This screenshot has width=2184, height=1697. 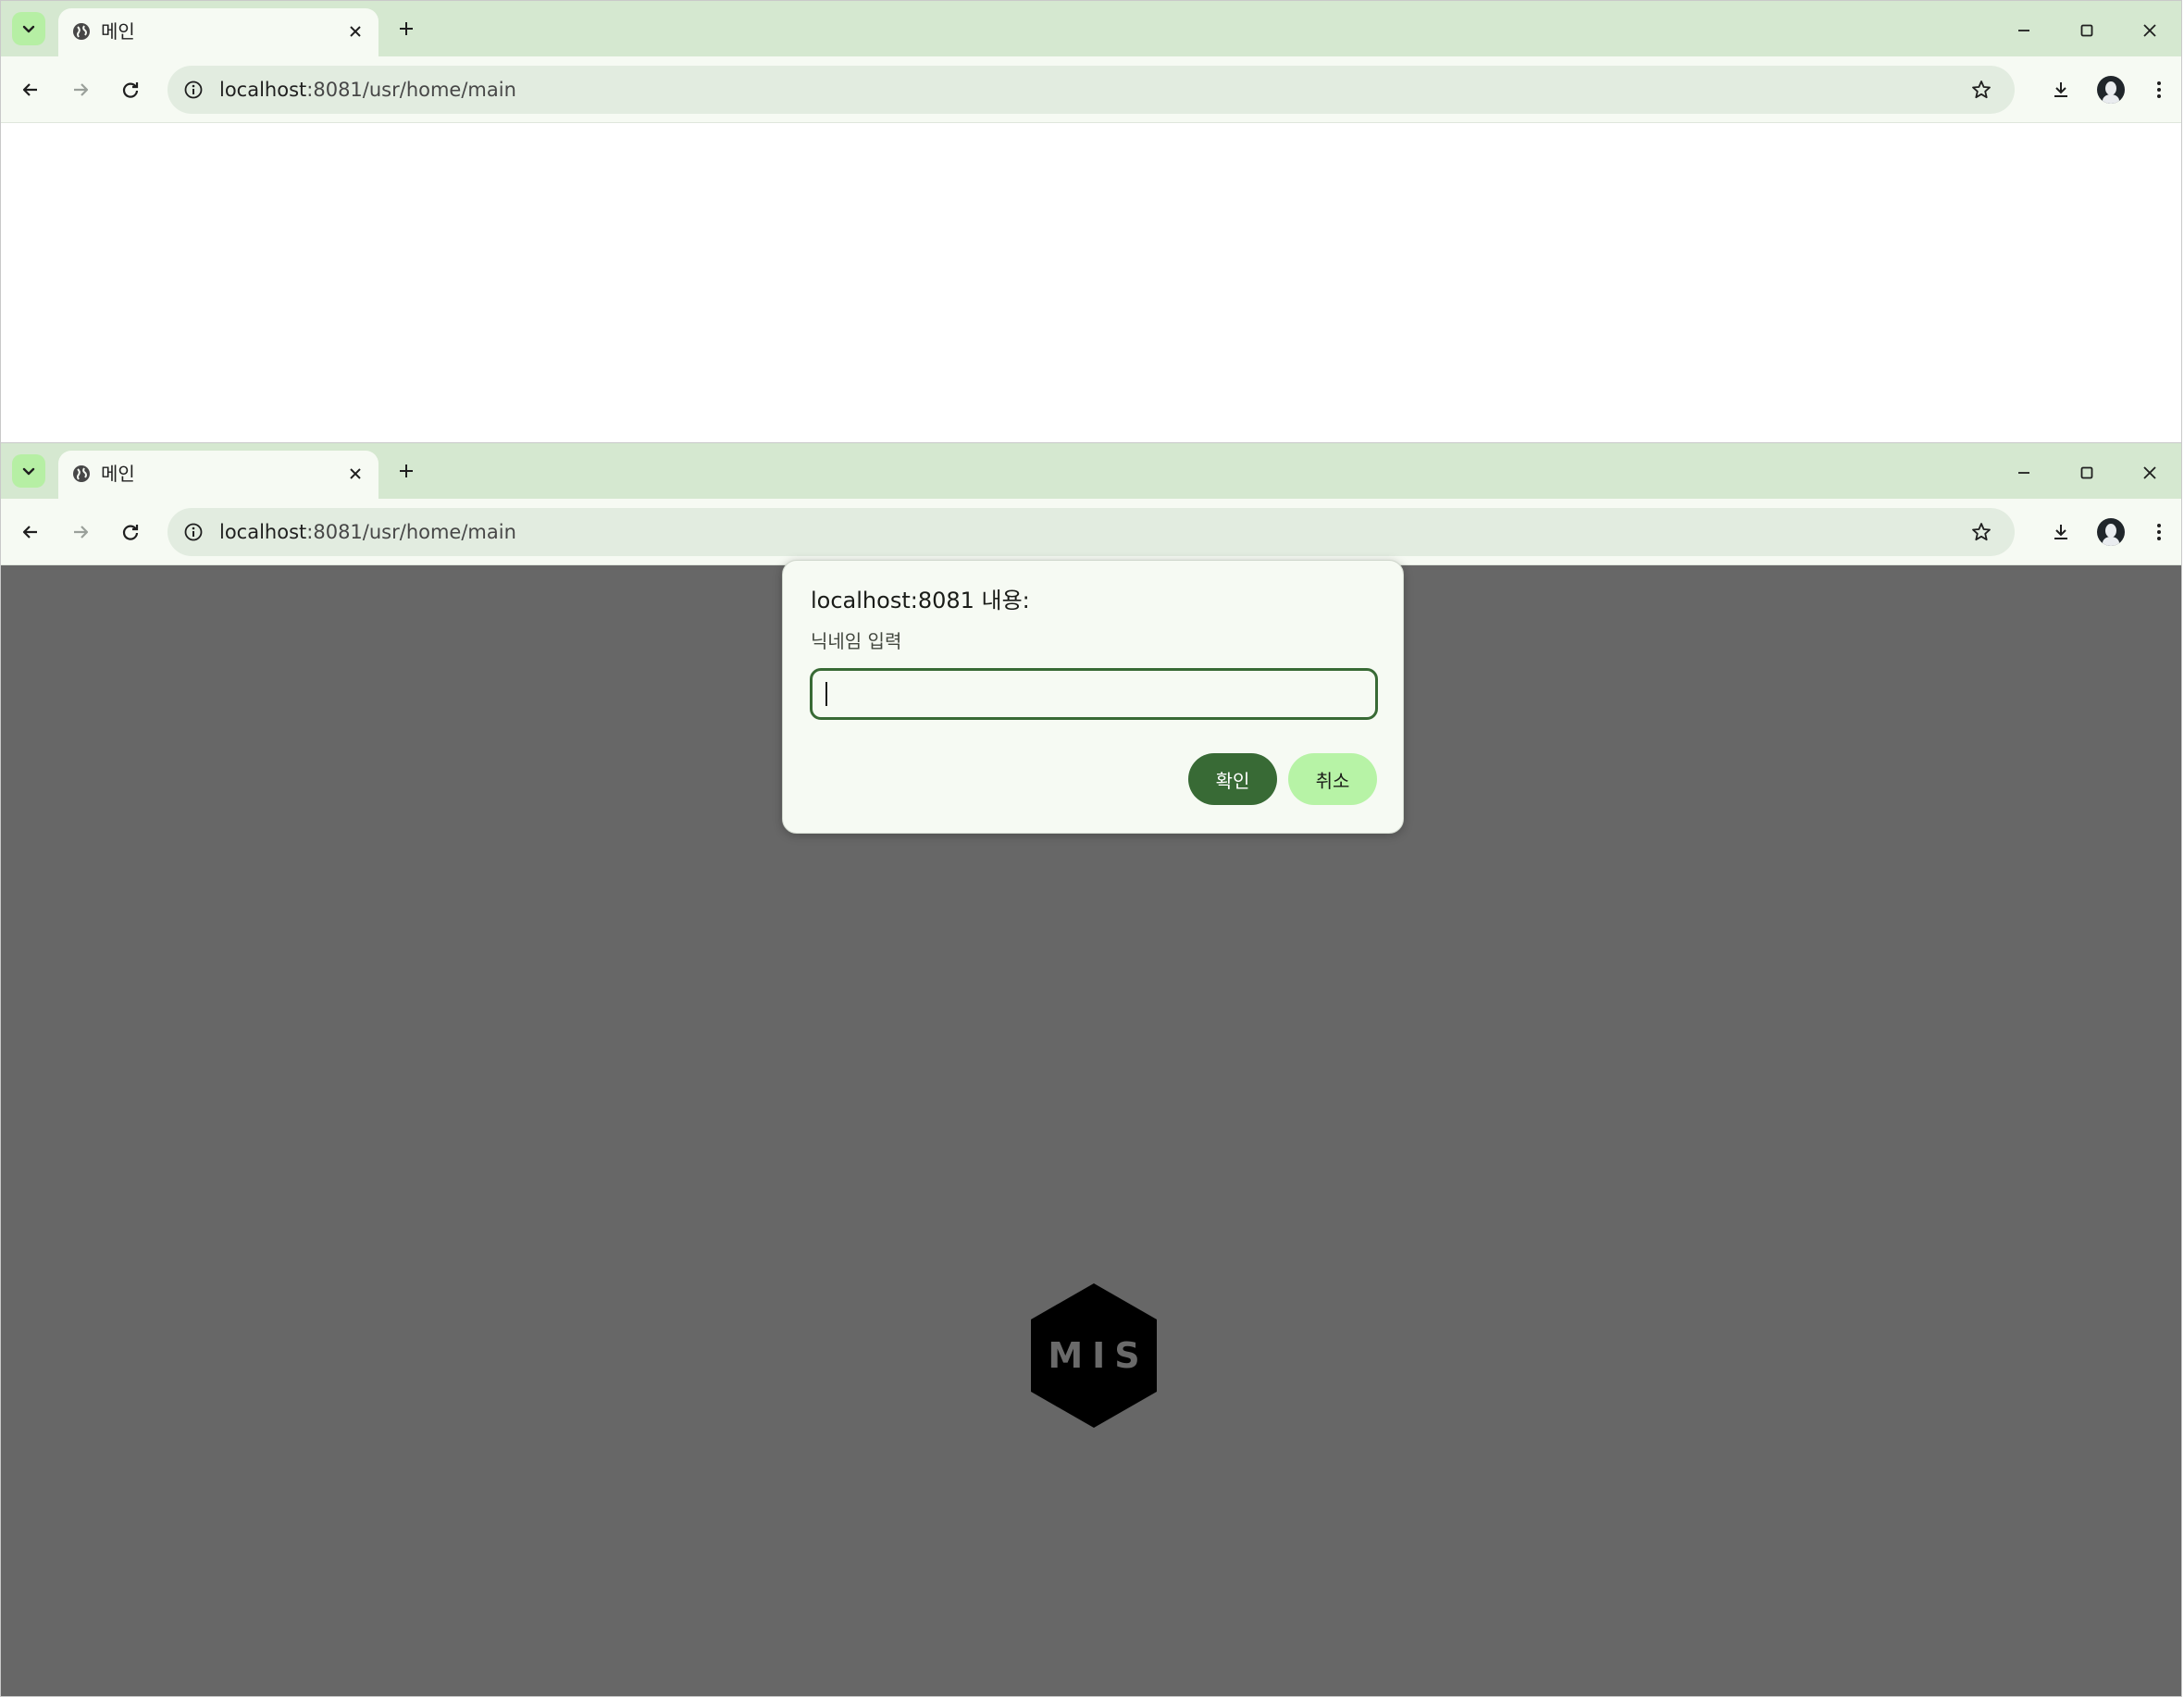 What do you see at coordinates (1094, 694) in the screenshot?
I see `nickname-input` at bounding box center [1094, 694].